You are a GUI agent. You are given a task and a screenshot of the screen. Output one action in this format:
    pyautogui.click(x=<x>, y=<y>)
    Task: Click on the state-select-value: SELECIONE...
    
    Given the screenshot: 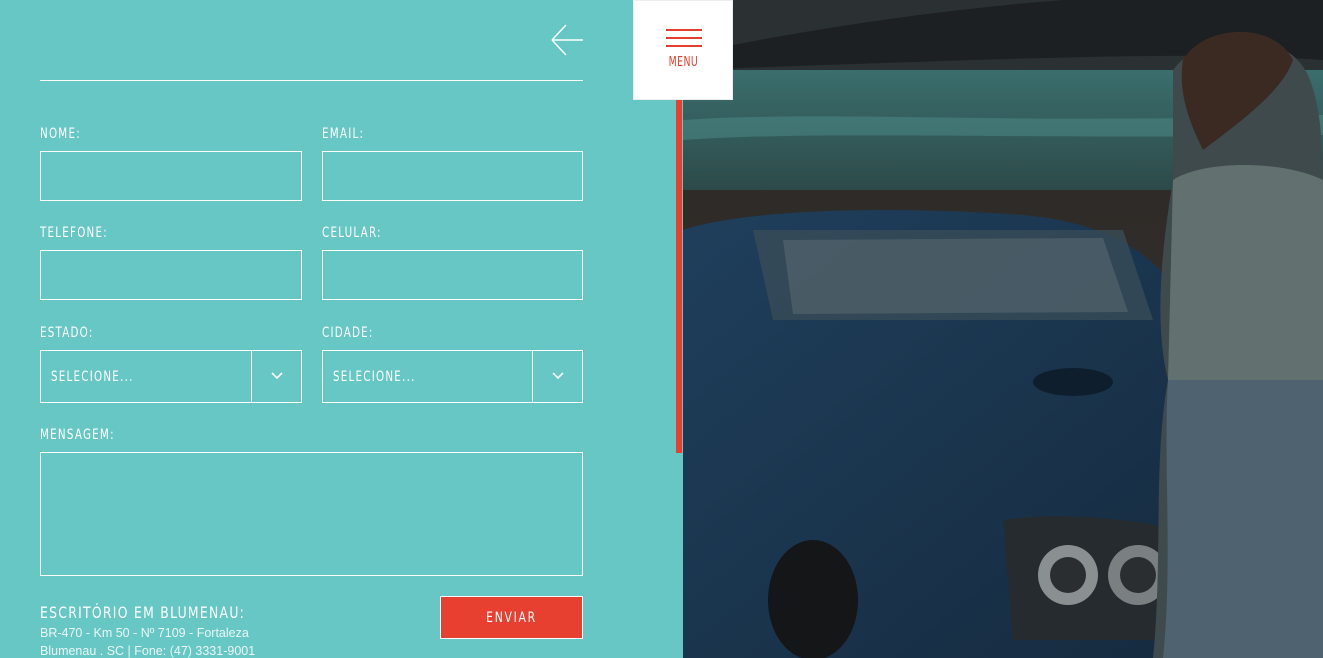 What is the action you would take?
    pyautogui.click(x=92, y=377)
    